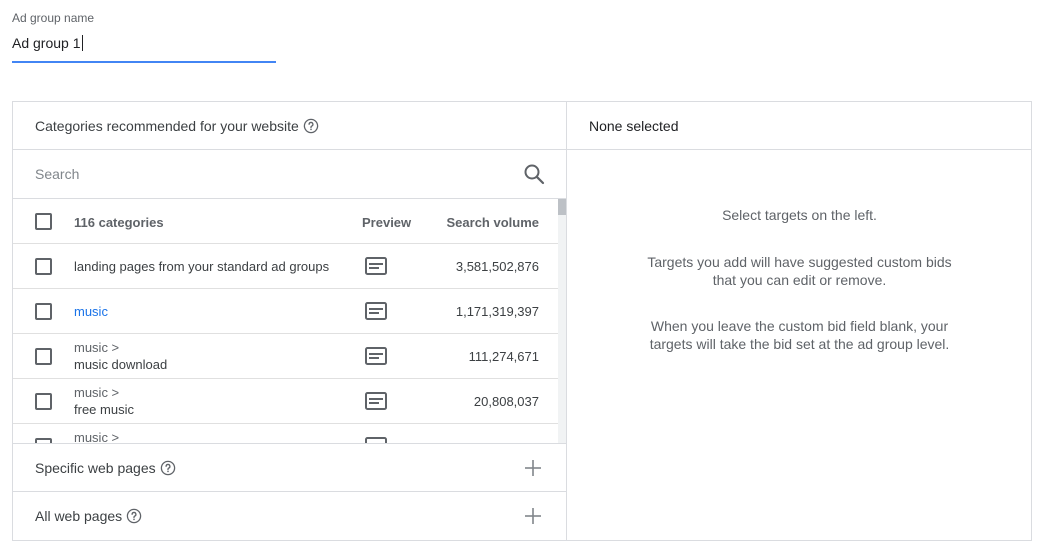  Describe the element at coordinates (43, 221) in the screenshot. I see `select-all-checkbox` at that location.